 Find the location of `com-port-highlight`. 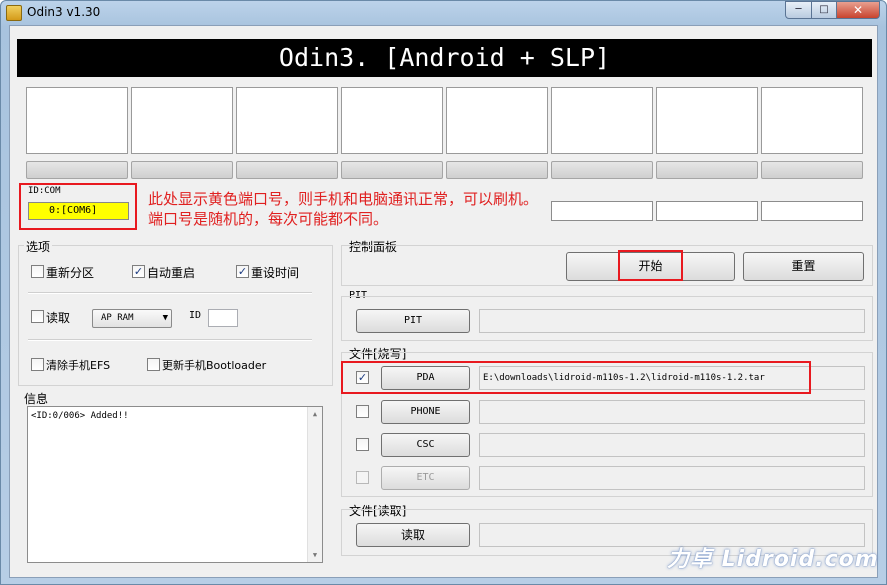

com-port-highlight is located at coordinates (78, 206).